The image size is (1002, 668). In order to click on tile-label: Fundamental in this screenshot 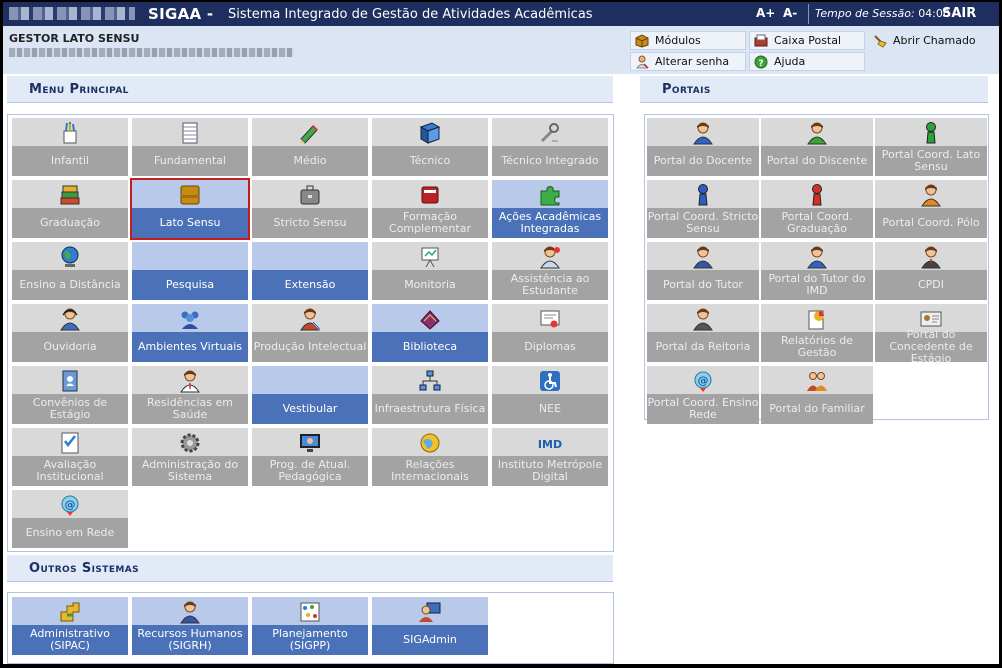, I will do `click(190, 161)`.